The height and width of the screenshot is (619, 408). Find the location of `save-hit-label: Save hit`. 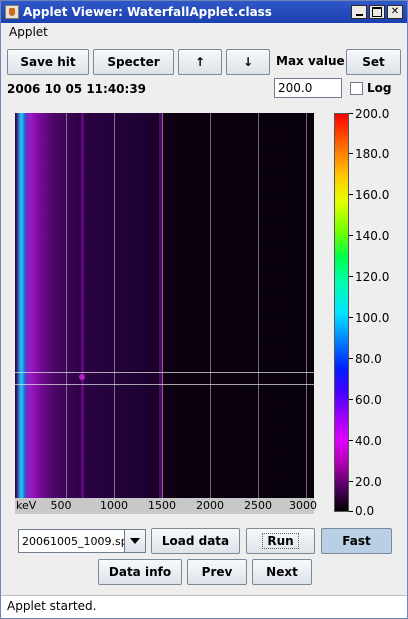

save-hit-label: Save hit is located at coordinates (48, 62).